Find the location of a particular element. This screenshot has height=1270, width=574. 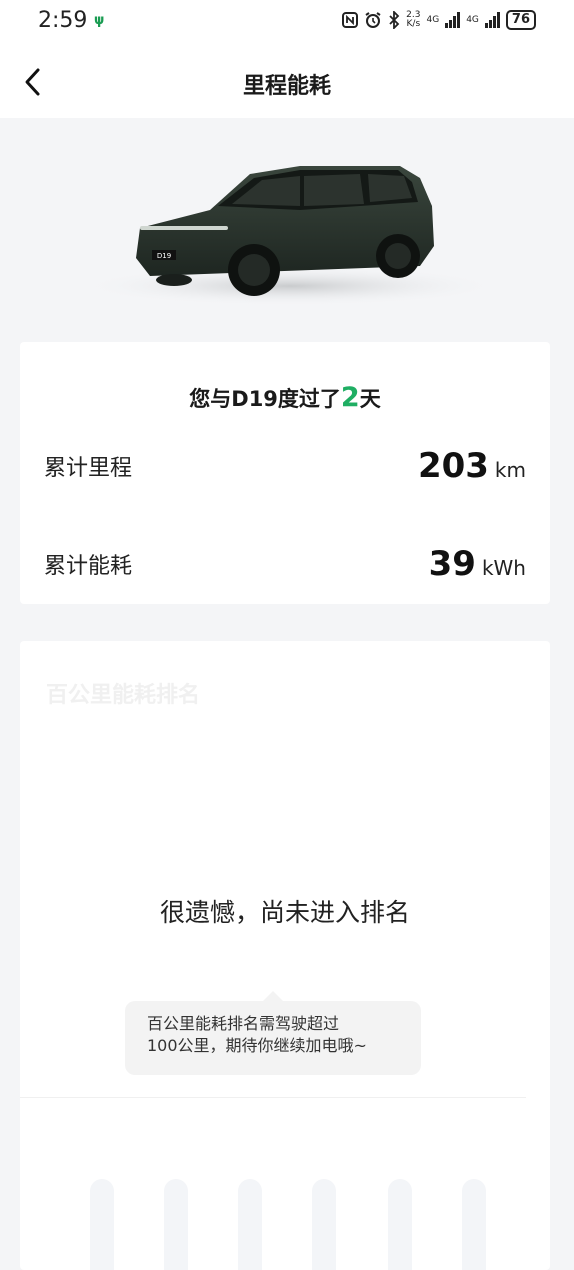

ranking-divider is located at coordinates (273, 1097).